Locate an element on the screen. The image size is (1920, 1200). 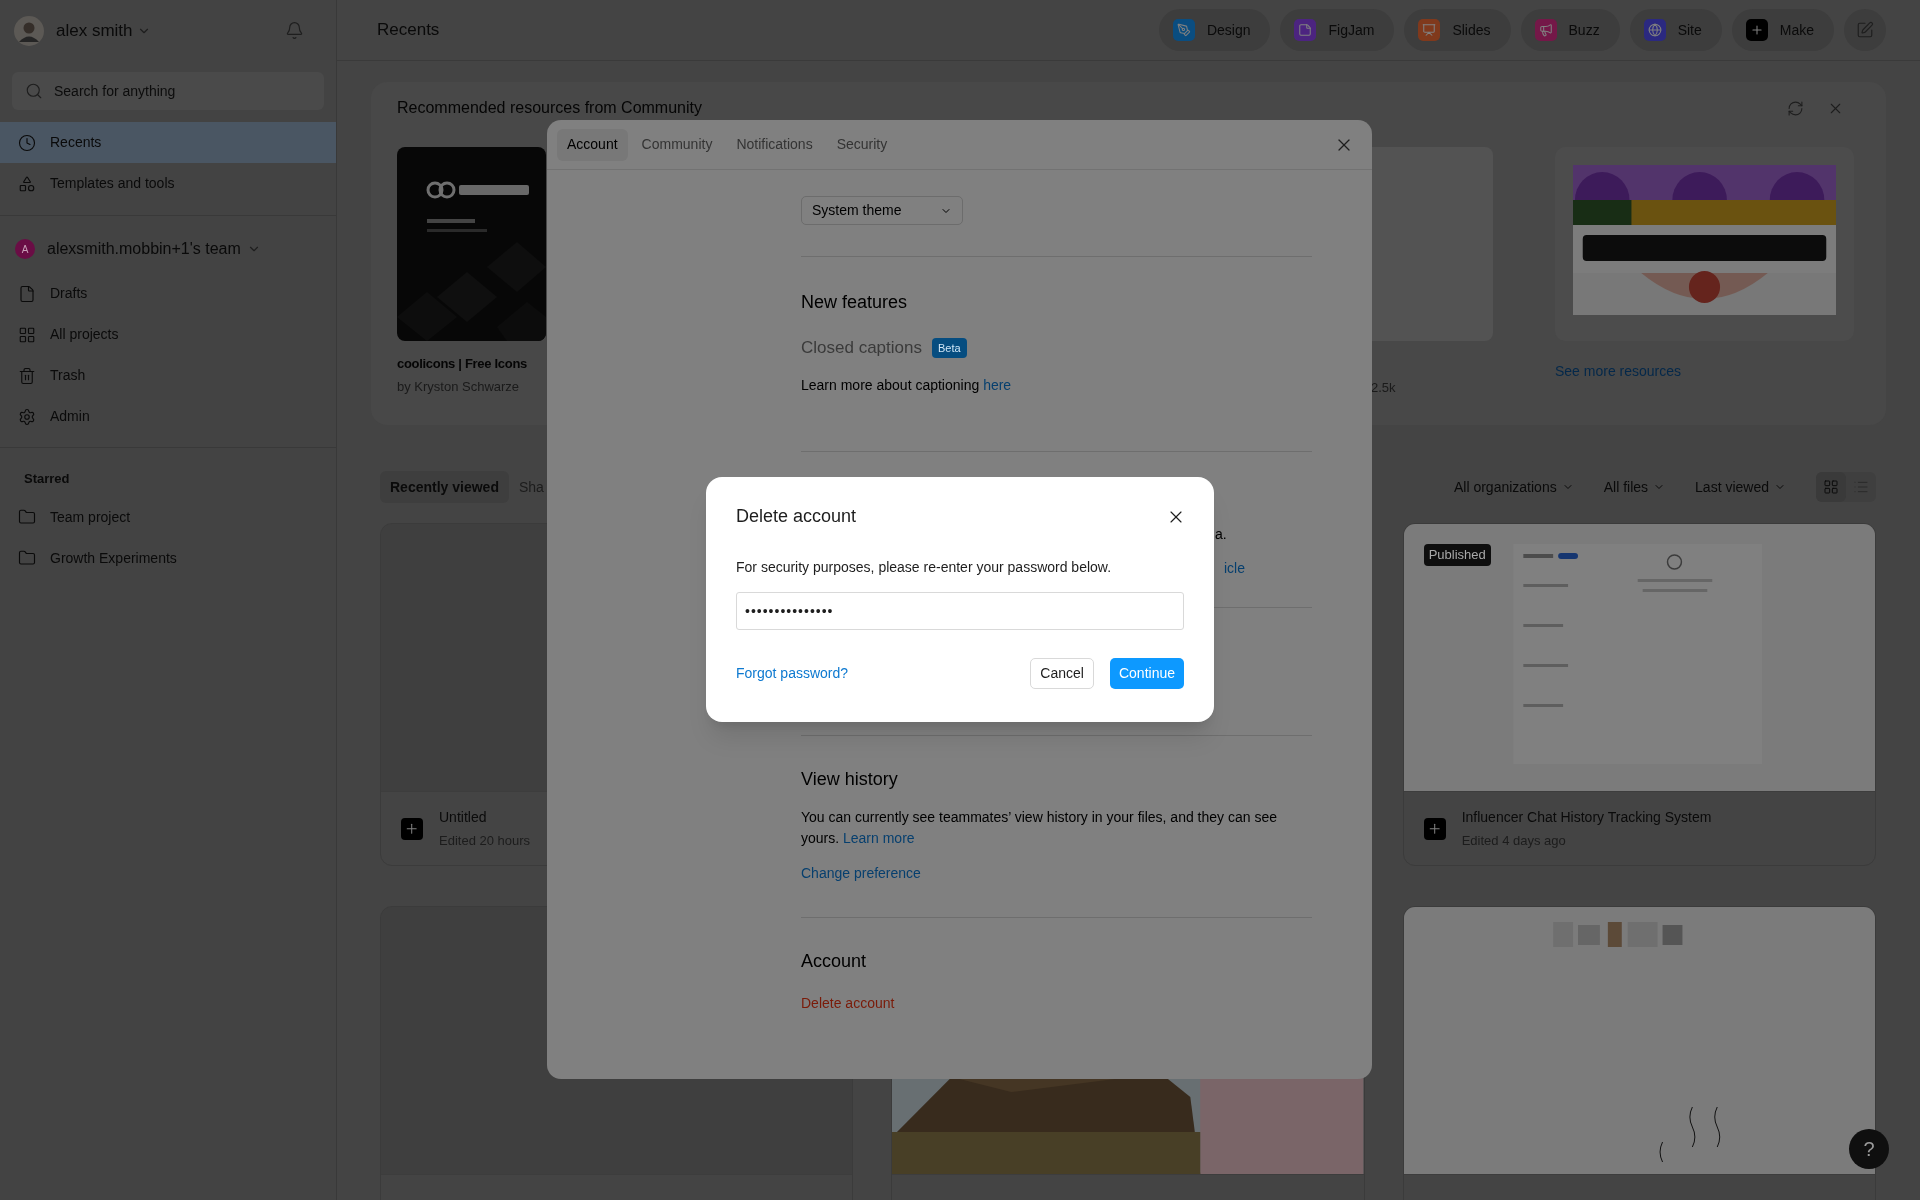
view-history-text: You can currently see teammates’ view history in your files, and they can see yours. Learn more is located at coordinates (1039, 827).